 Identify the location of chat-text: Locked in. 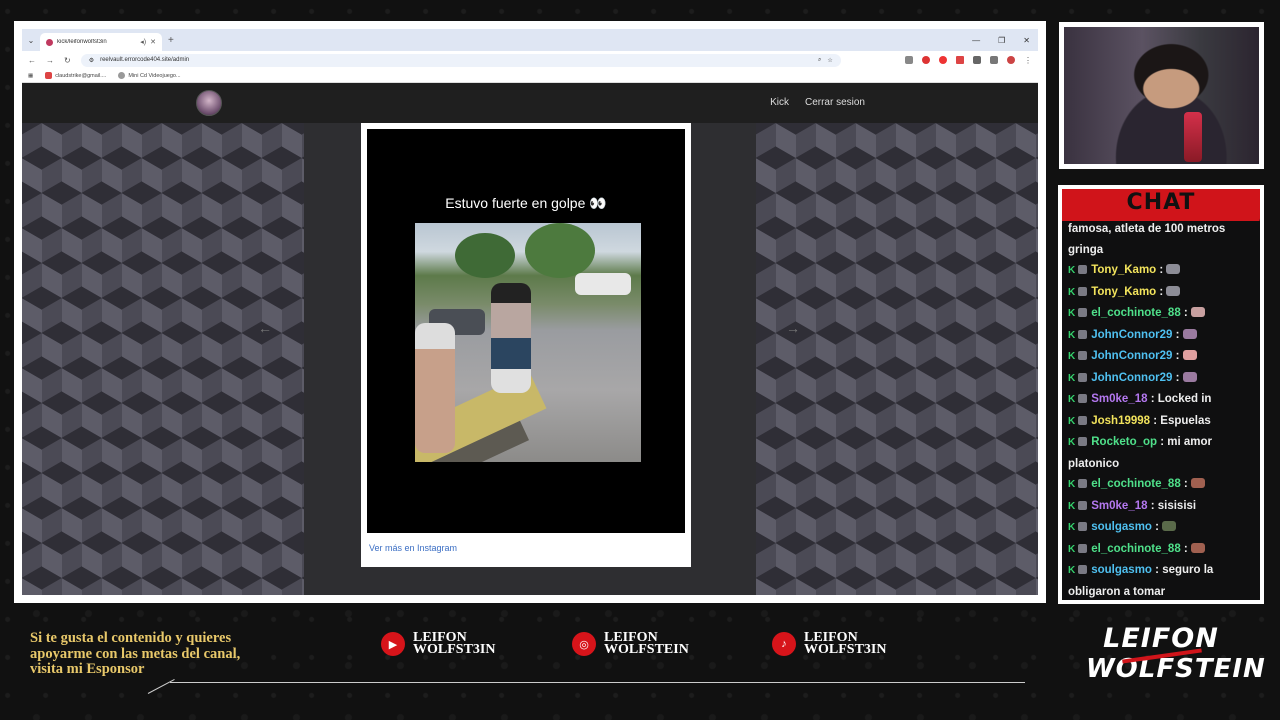
(1184, 399).